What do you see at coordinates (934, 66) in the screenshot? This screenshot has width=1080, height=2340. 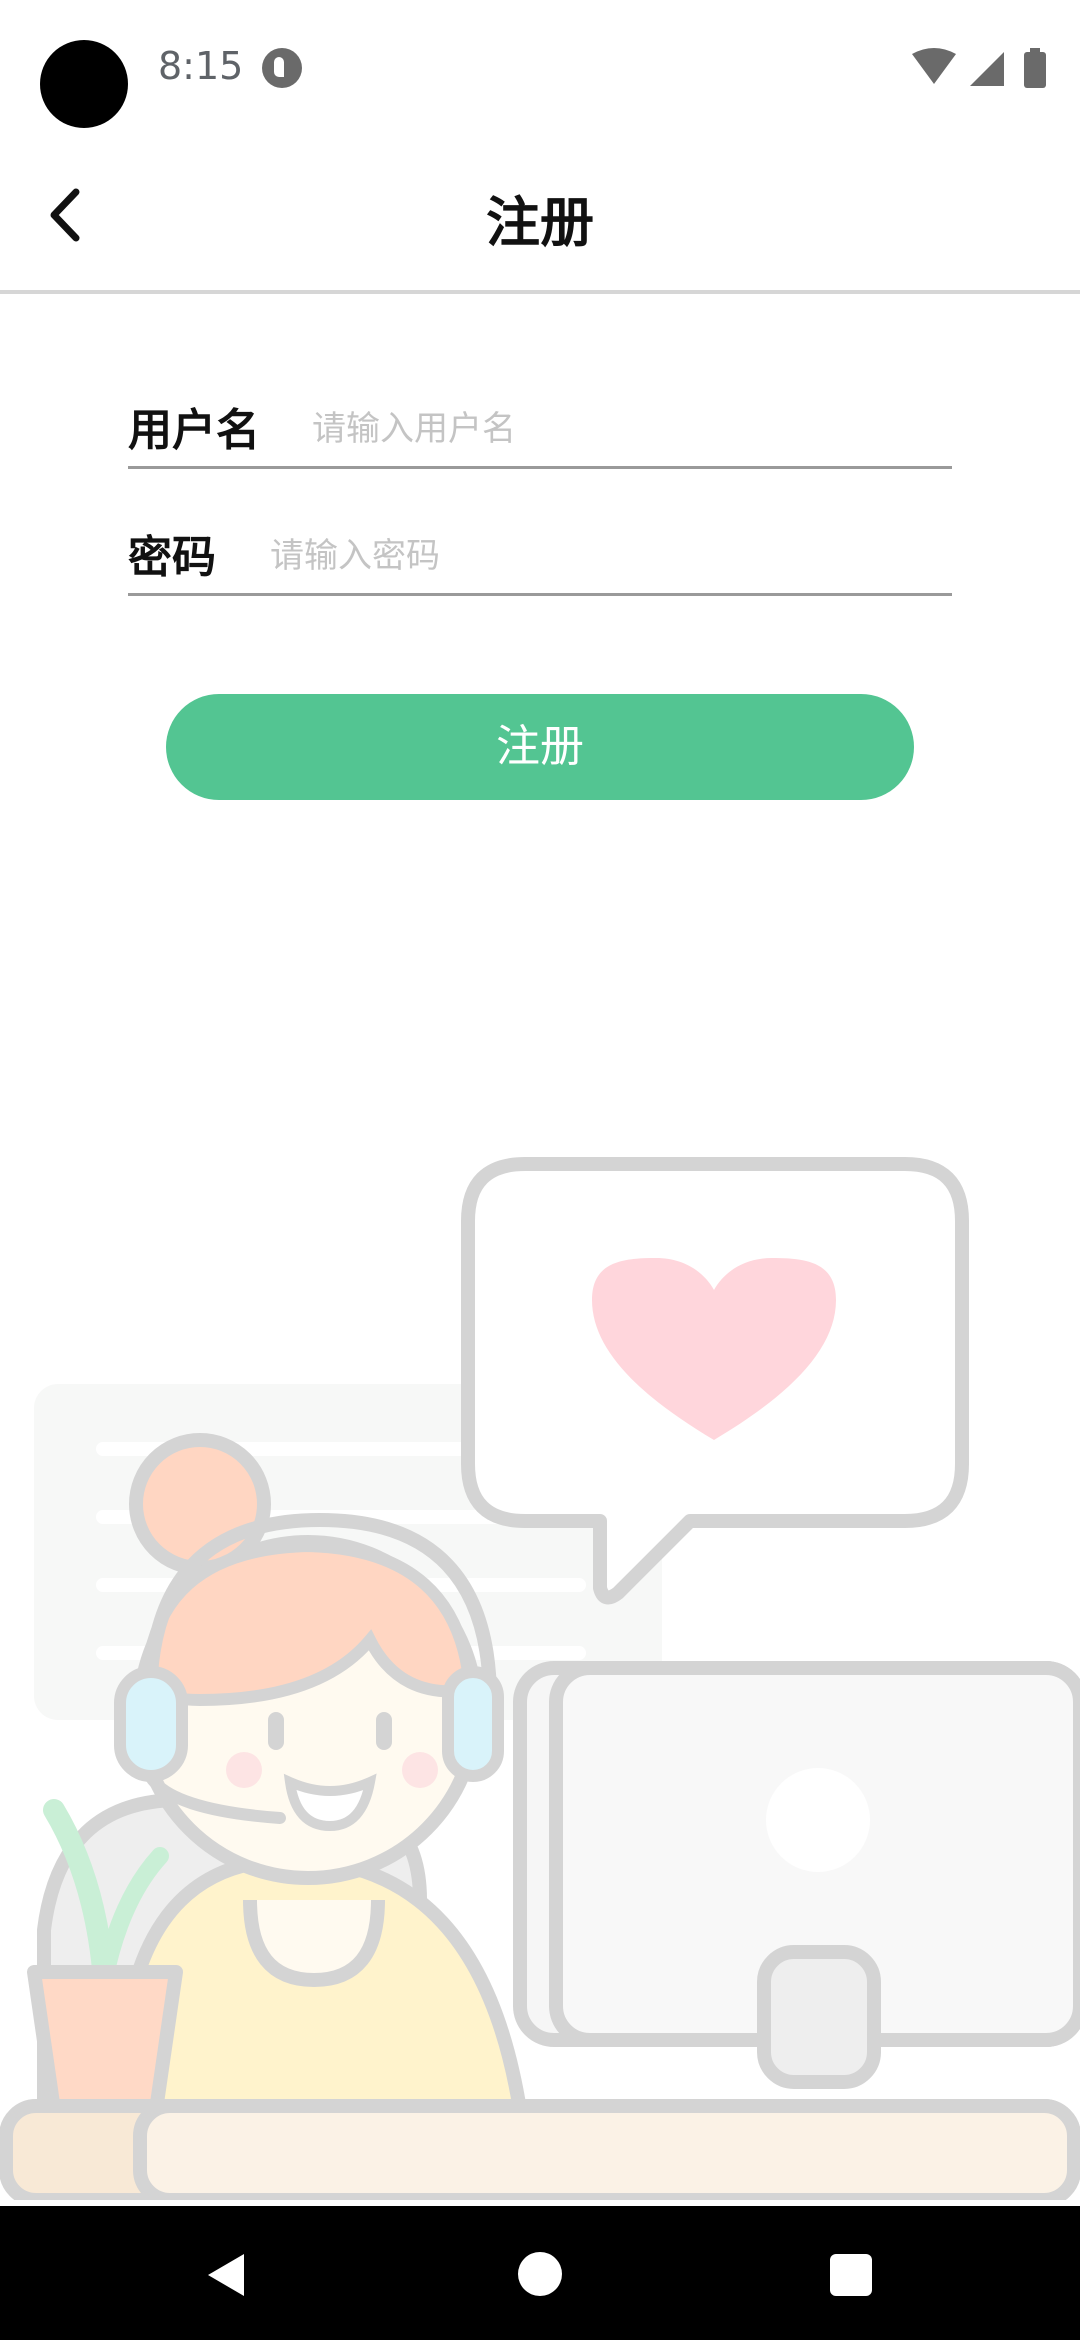 I see `wifi-icon` at bounding box center [934, 66].